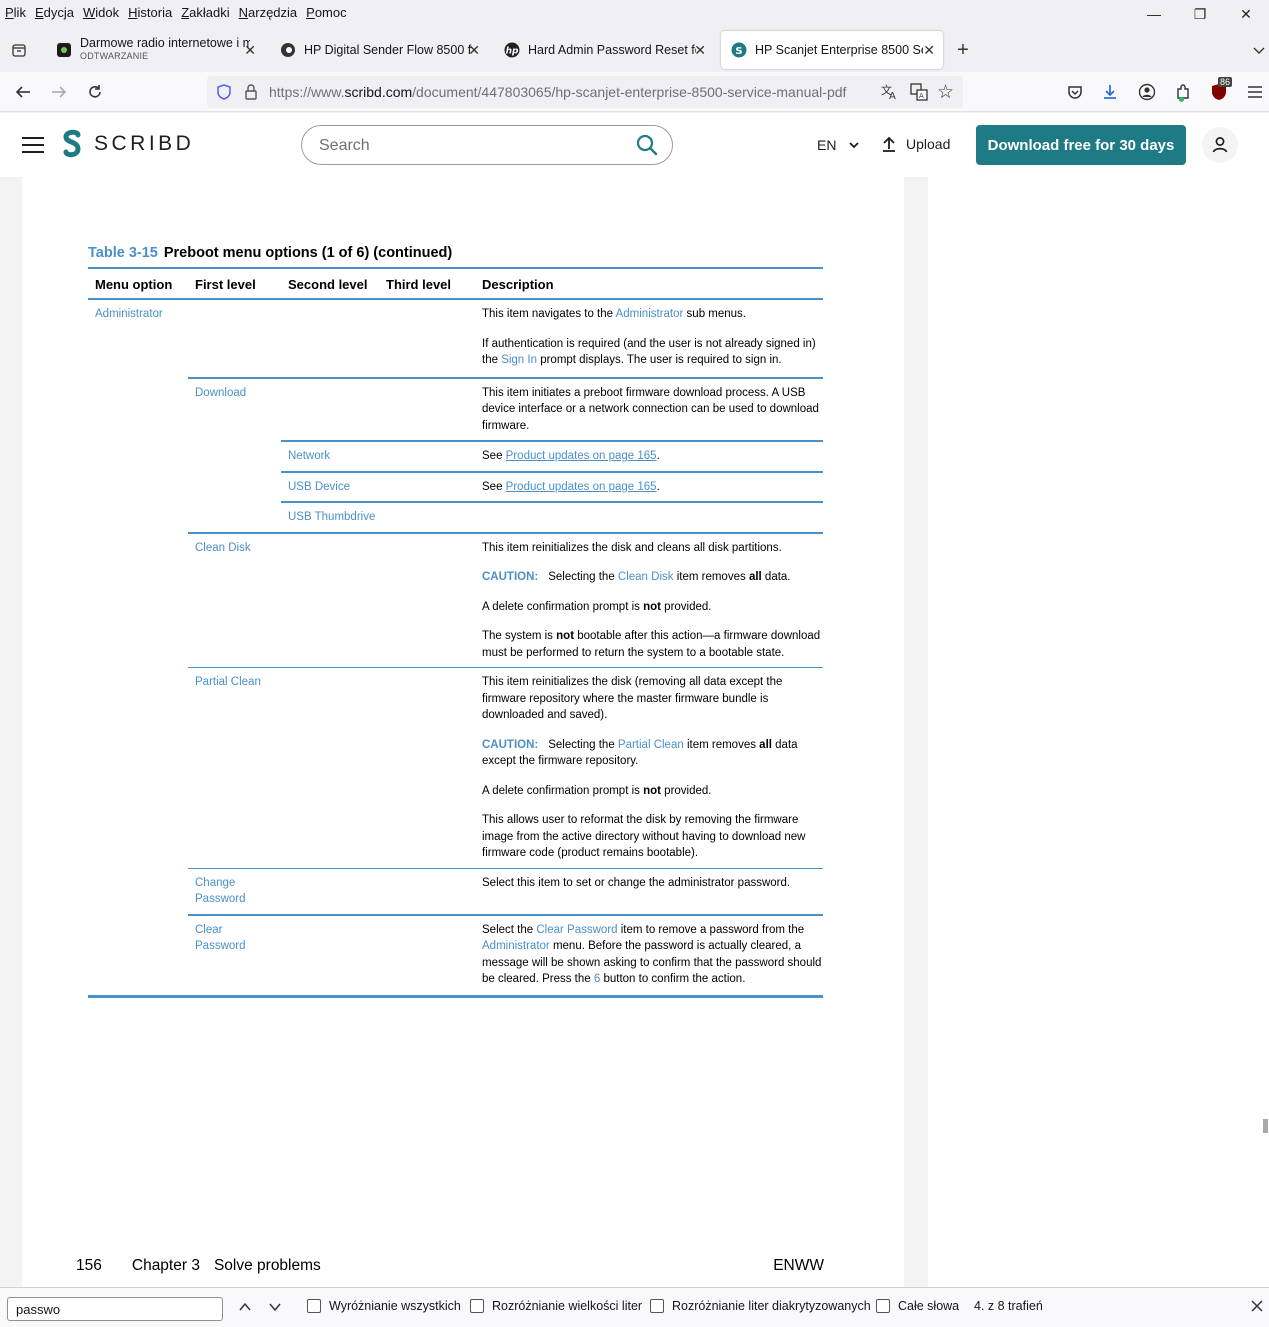 The width and height of the screenshot is (1269, 1327). I want to click on scrollbar-thumb, so click(1265, 1126).